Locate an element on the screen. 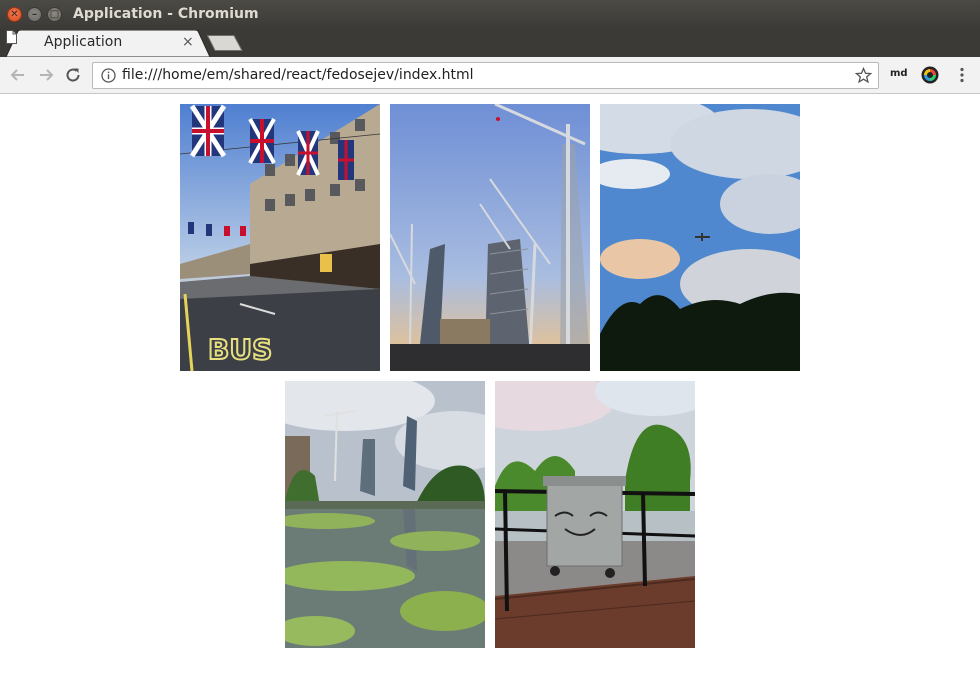  back-arrow-icon is located at coordinates (18, 75).